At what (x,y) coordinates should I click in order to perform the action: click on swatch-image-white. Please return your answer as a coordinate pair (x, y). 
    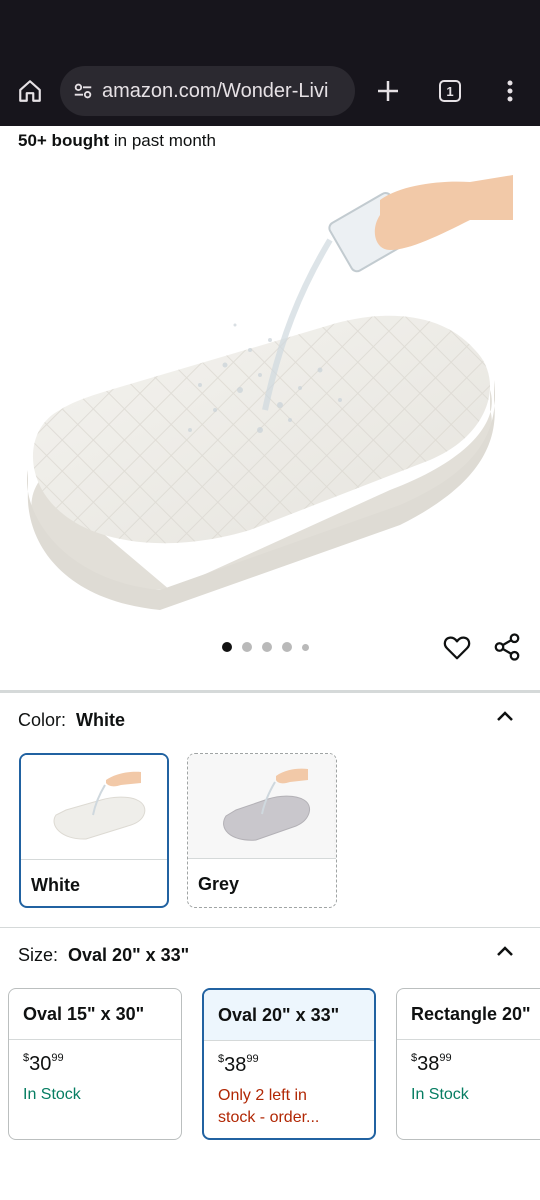
    Looking at the image, I should click on (94, 807).